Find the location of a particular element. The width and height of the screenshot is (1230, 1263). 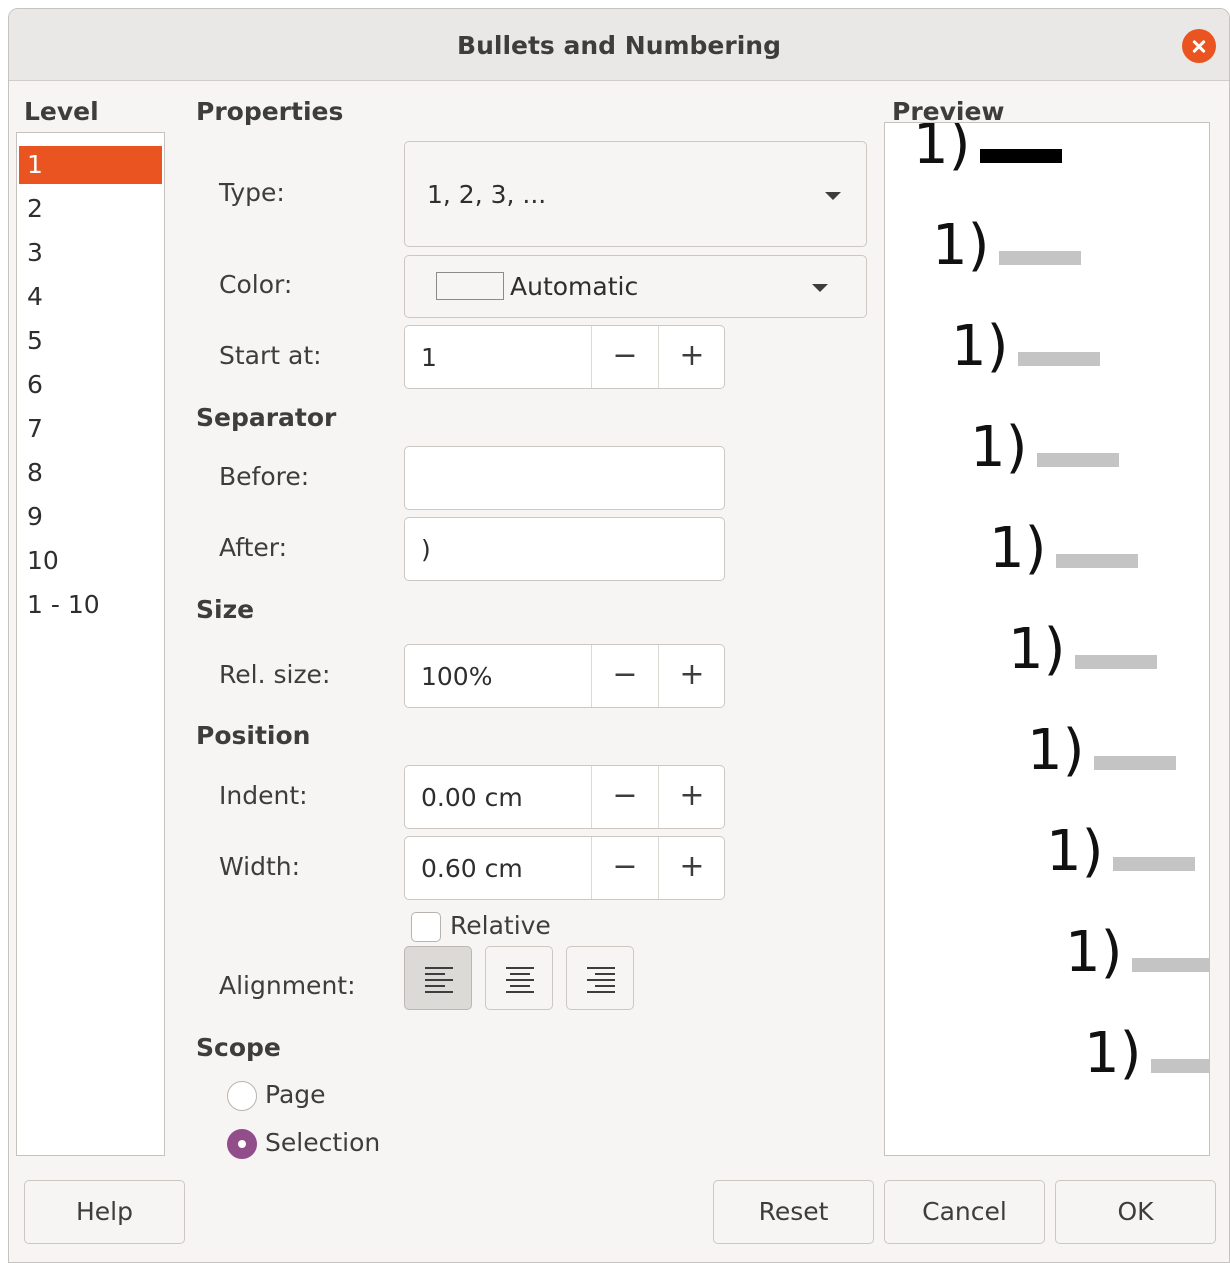

width-decrement: − is located at coordinates (624, 868).